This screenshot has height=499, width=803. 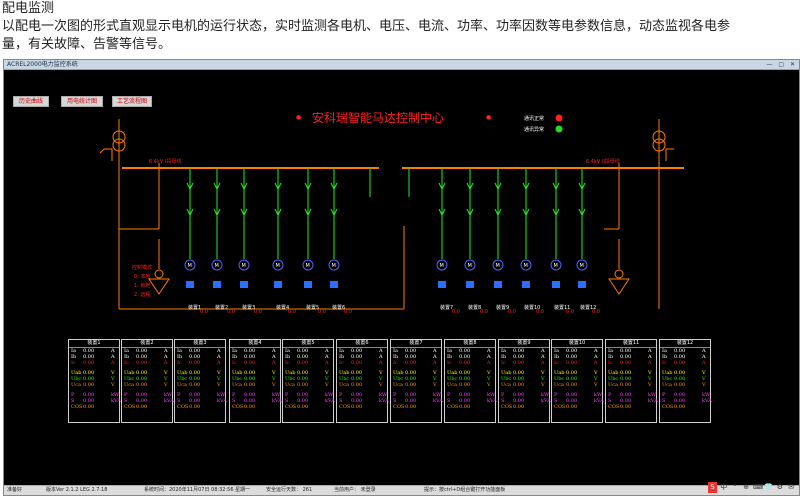 I want to click on panel-unit: V, so click(x=327, y=385).